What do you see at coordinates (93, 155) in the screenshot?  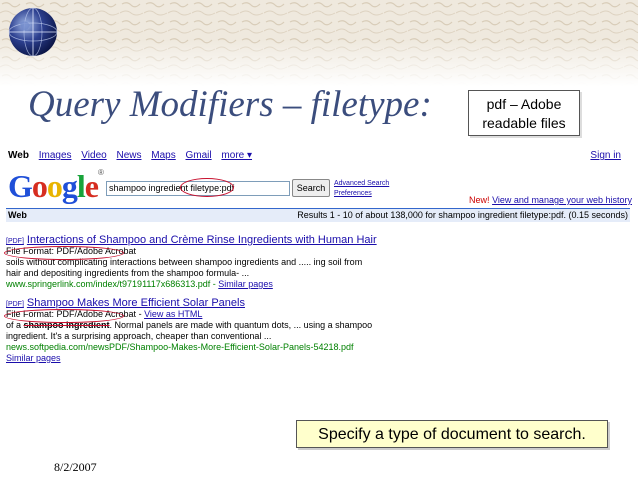 I see `nav-video: Video` at bounding box center [93, 155].